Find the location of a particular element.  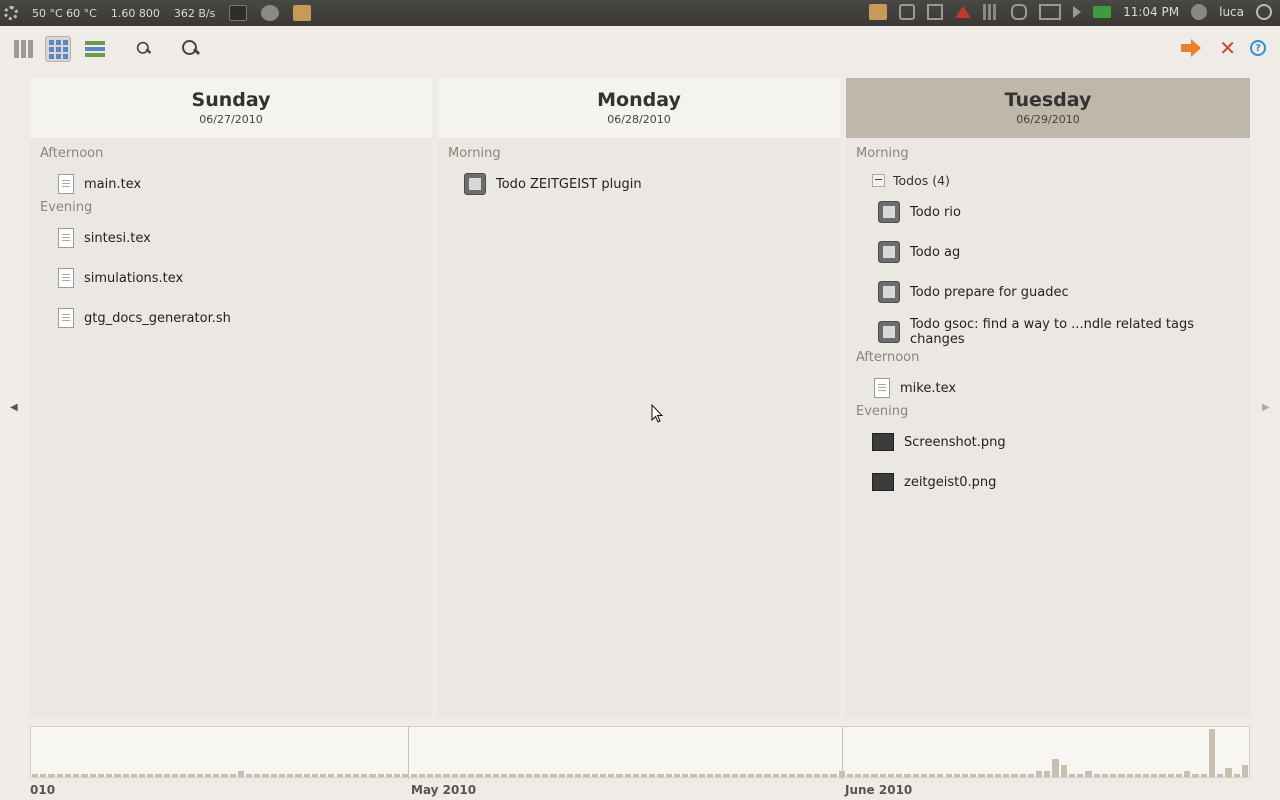

grid-view-button is located at coordinates (58, 49).